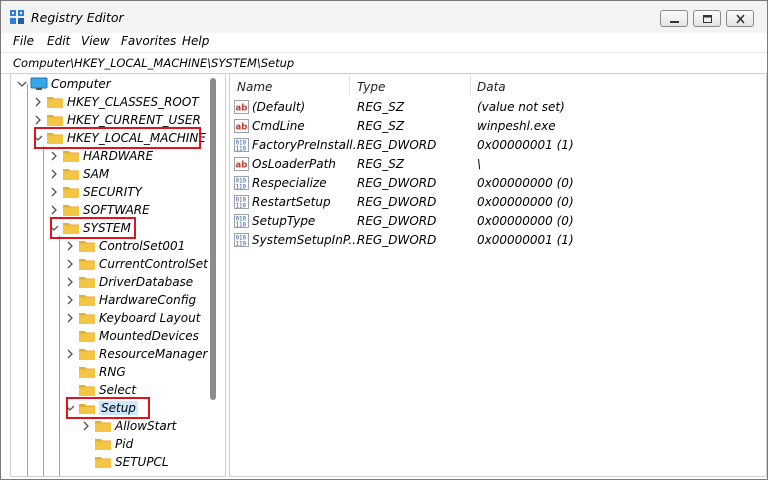 The image size is (768, 480). What do you see at coordinates (525, 145) in the screenshot?
I see `value-data: 0x00000001 (1)` at bounding box center [525, 145].